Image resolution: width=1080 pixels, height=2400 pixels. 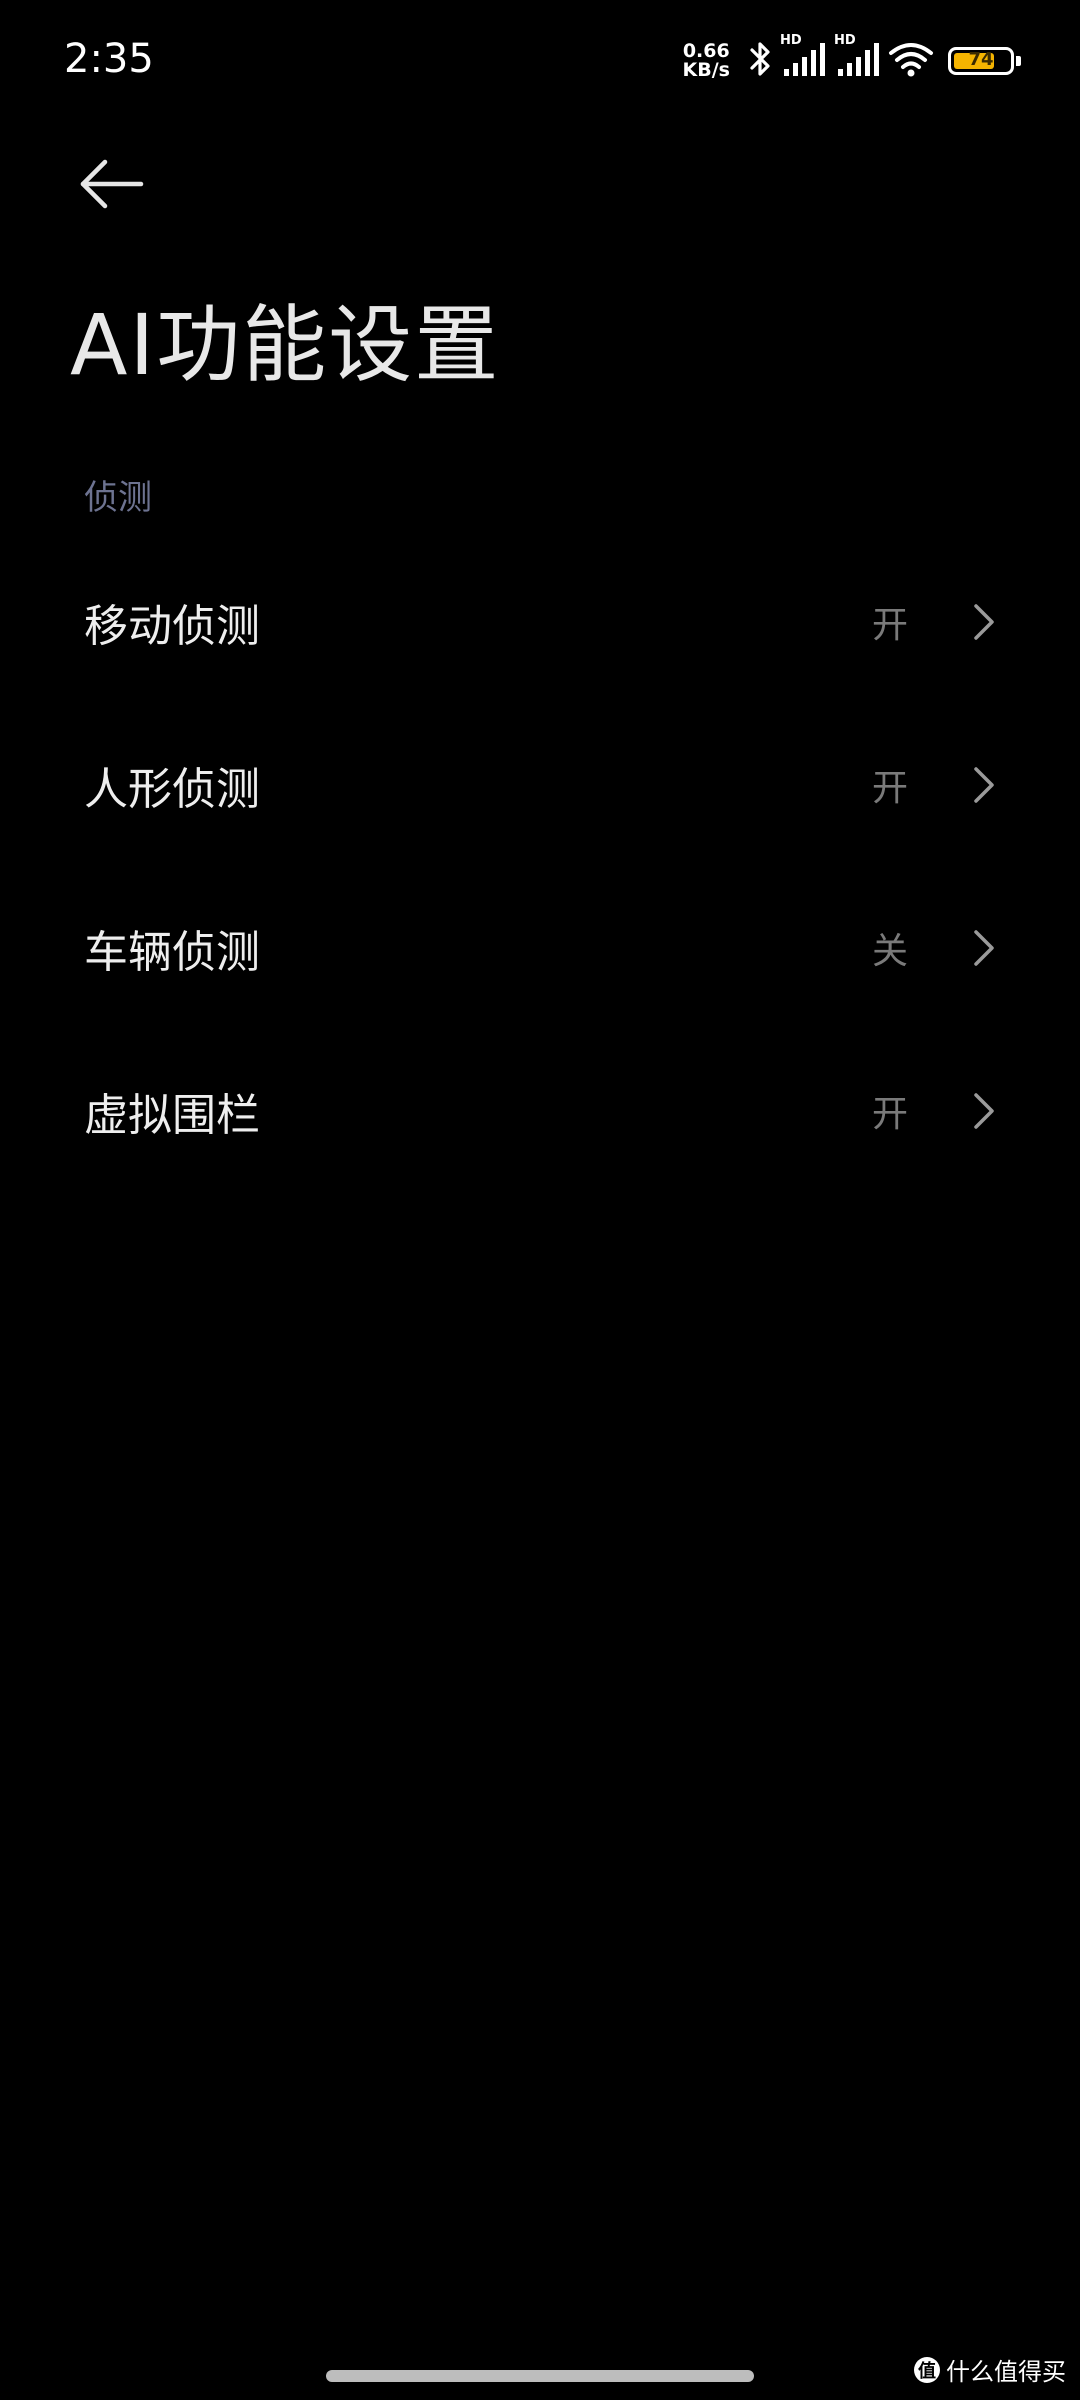 I want to click on battery-icon: 74, so click(x=984, y=61).